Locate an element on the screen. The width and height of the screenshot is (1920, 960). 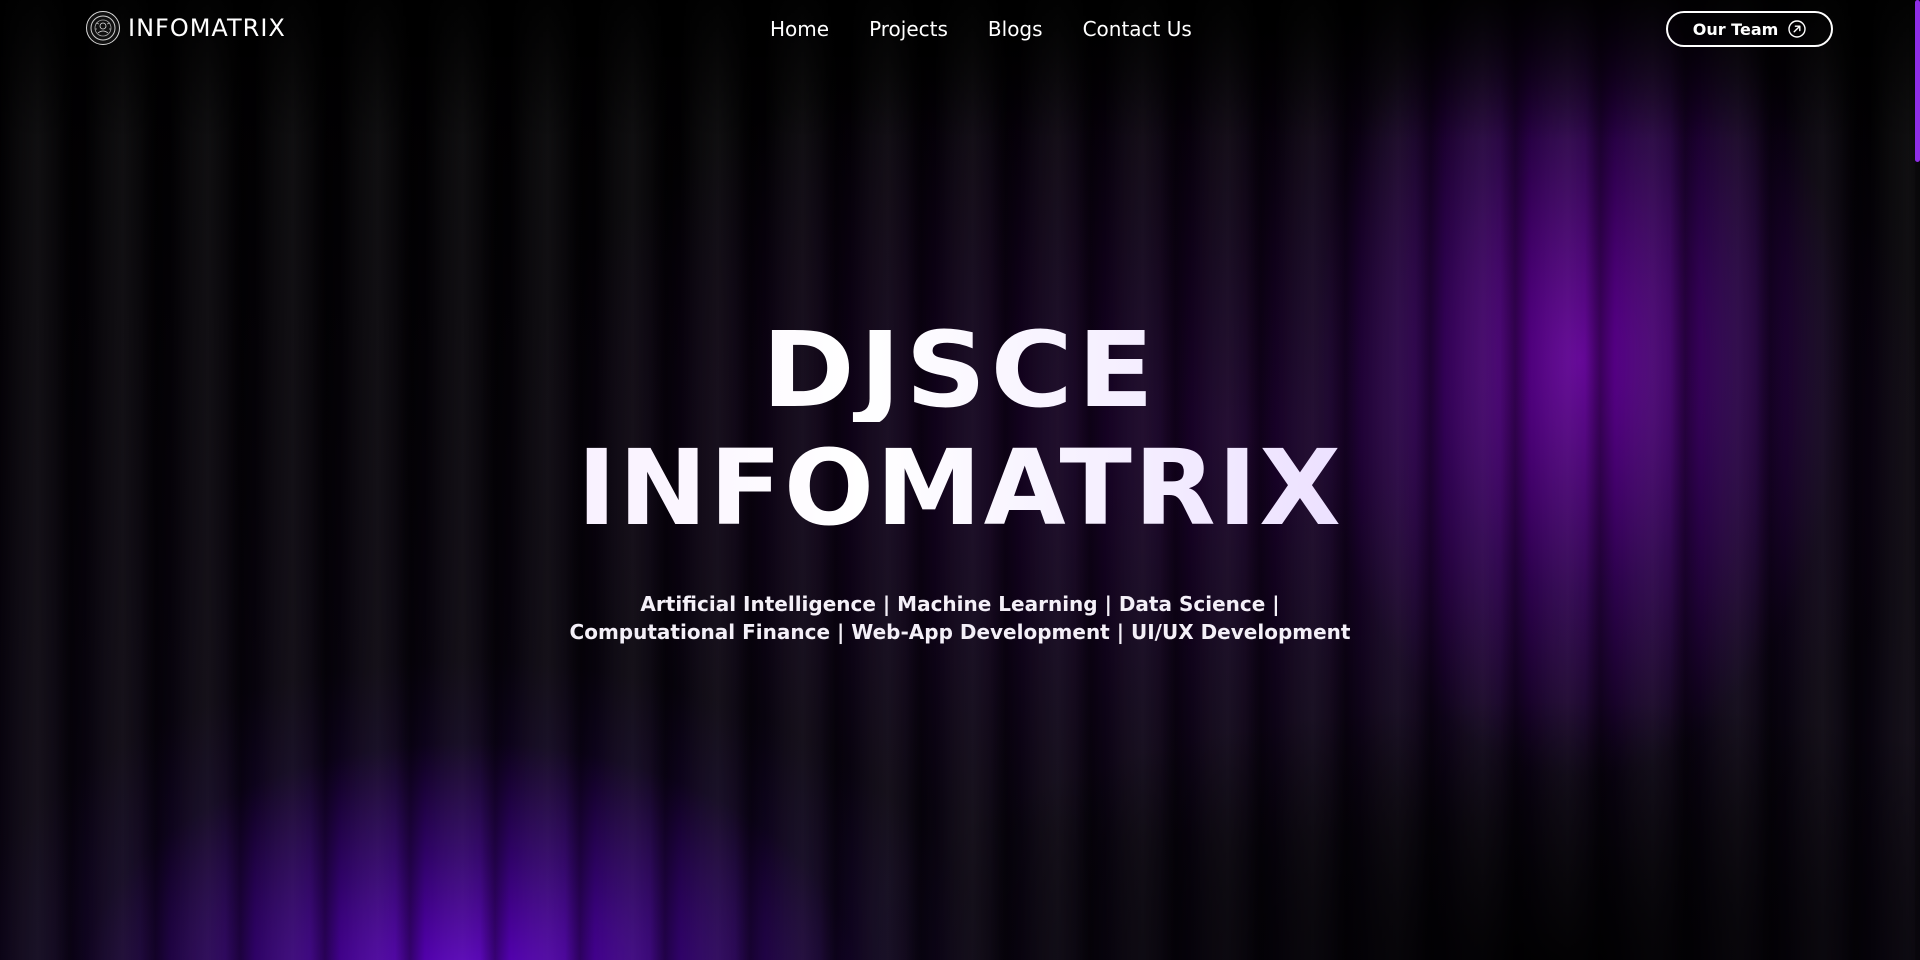
page-scrollbar is located at coordinates (1917, 480).